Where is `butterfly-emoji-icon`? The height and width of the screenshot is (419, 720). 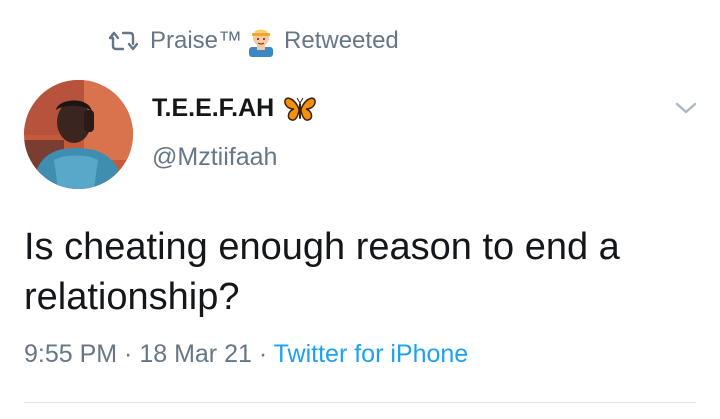 butterfly-emoji-icon is located at coordinates (300, 108).